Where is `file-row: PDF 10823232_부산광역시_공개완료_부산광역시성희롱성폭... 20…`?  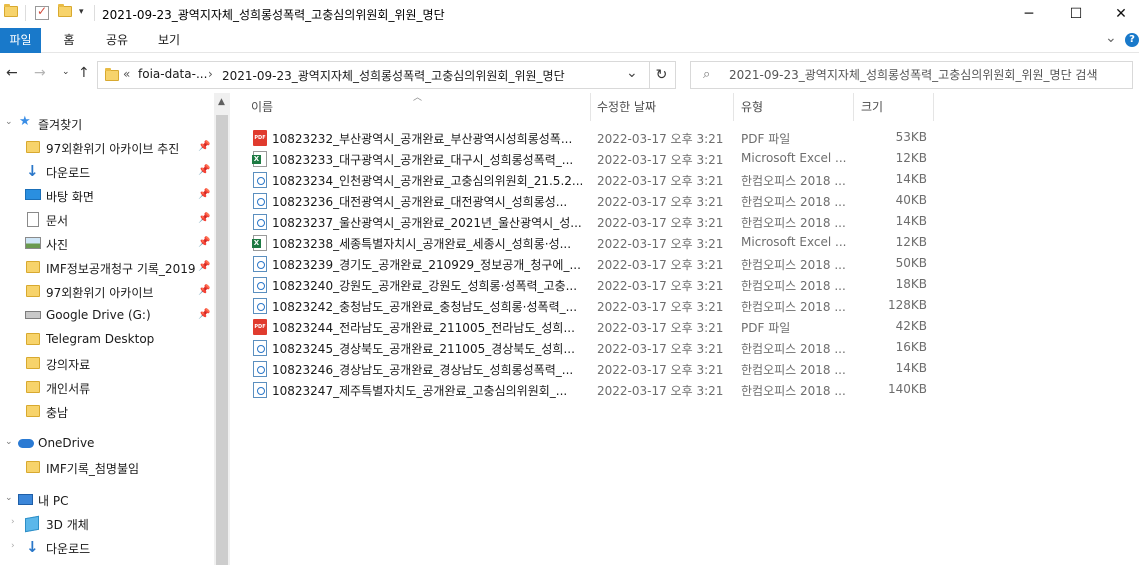
file-row: PDF 10823232_부산광역시_공개완료_부산광역시성희롱성폭... 20… is located at coordinates (684, 137).